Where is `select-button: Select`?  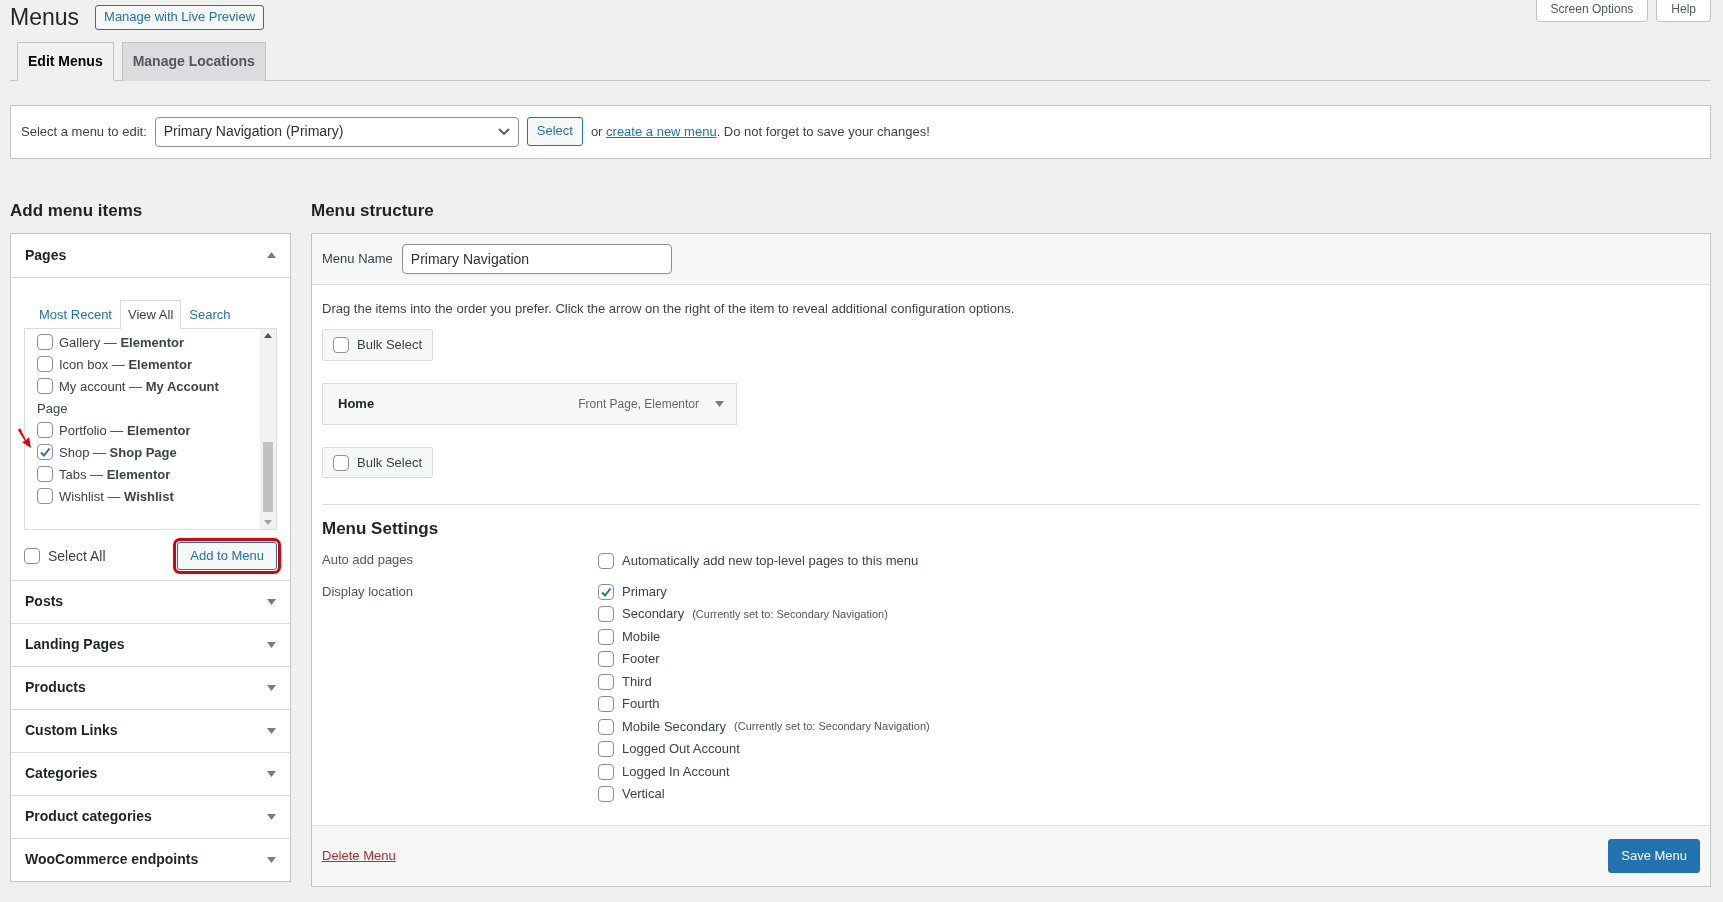
select-button: Select is located at coordinates (554, 132).